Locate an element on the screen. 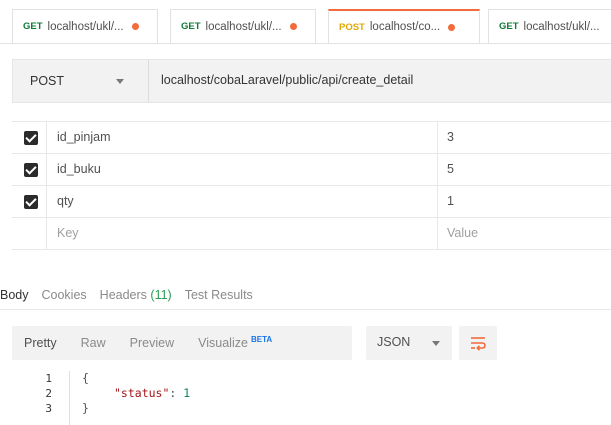 This screenshot has height=425, width=611. response-format-value: JSON is located at coordinates (394, 342).